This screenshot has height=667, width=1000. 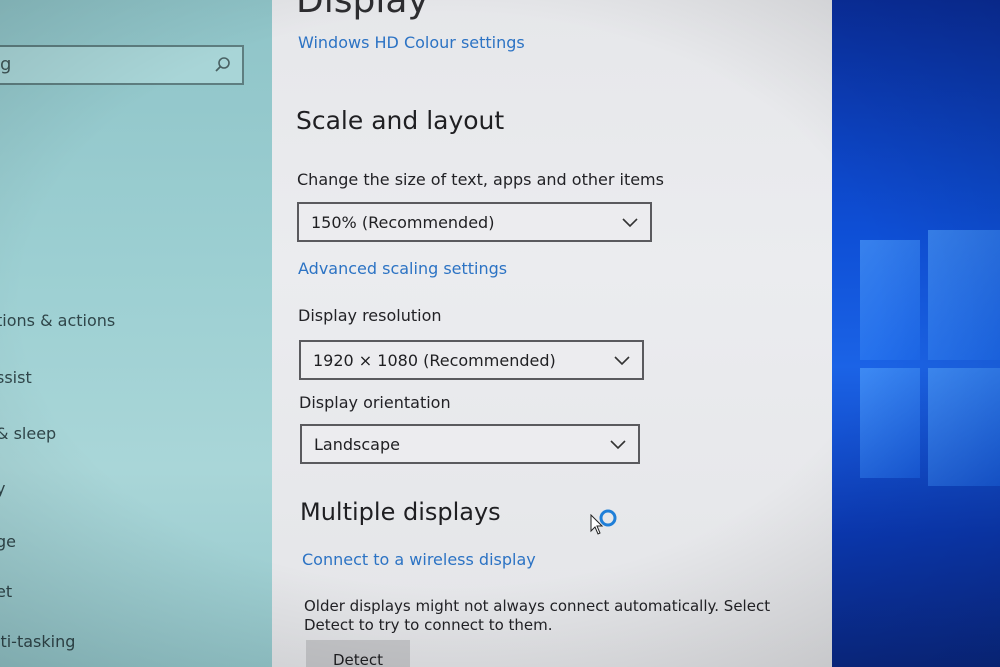 I want to click on mouse-pointer-icon, so click(x=597, y=524).